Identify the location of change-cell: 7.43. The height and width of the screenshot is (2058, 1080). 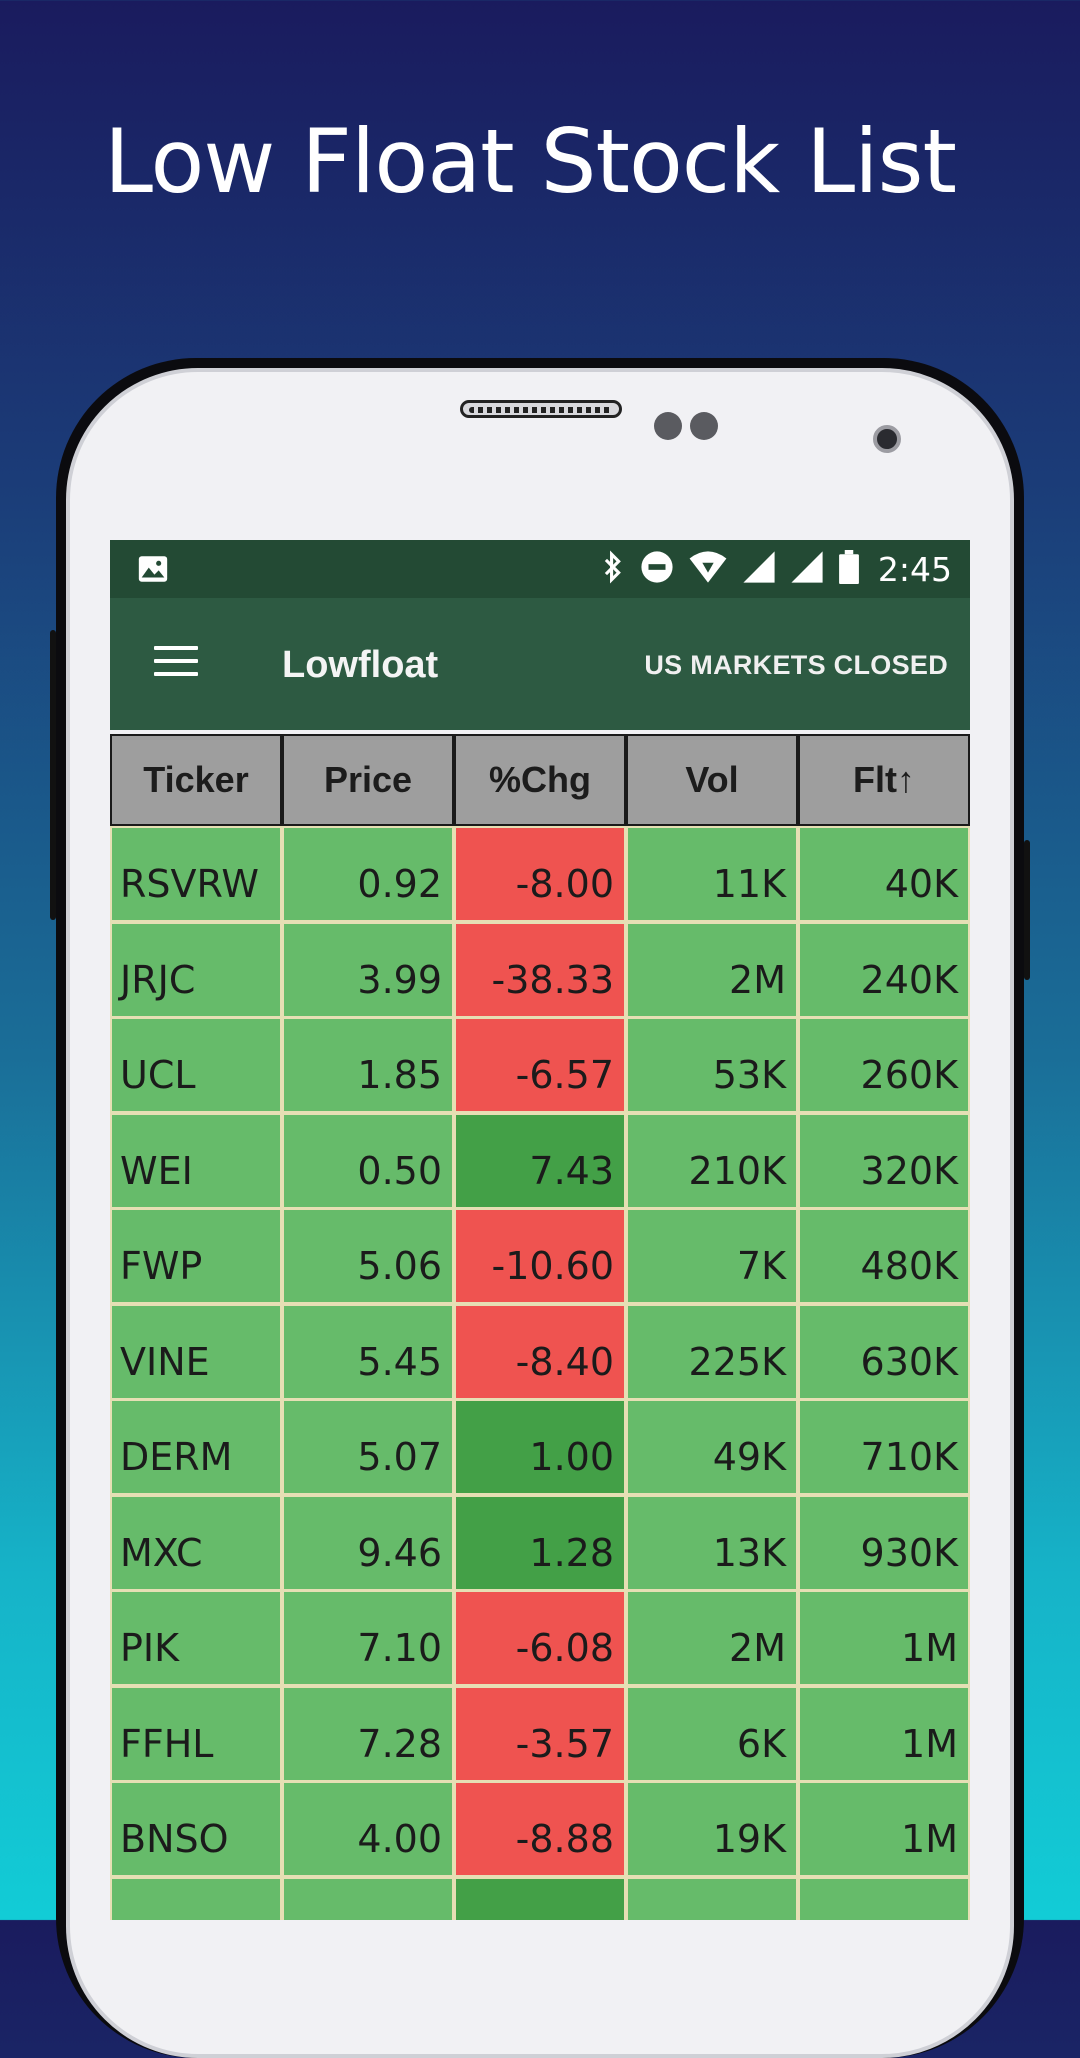
(540, 1160).